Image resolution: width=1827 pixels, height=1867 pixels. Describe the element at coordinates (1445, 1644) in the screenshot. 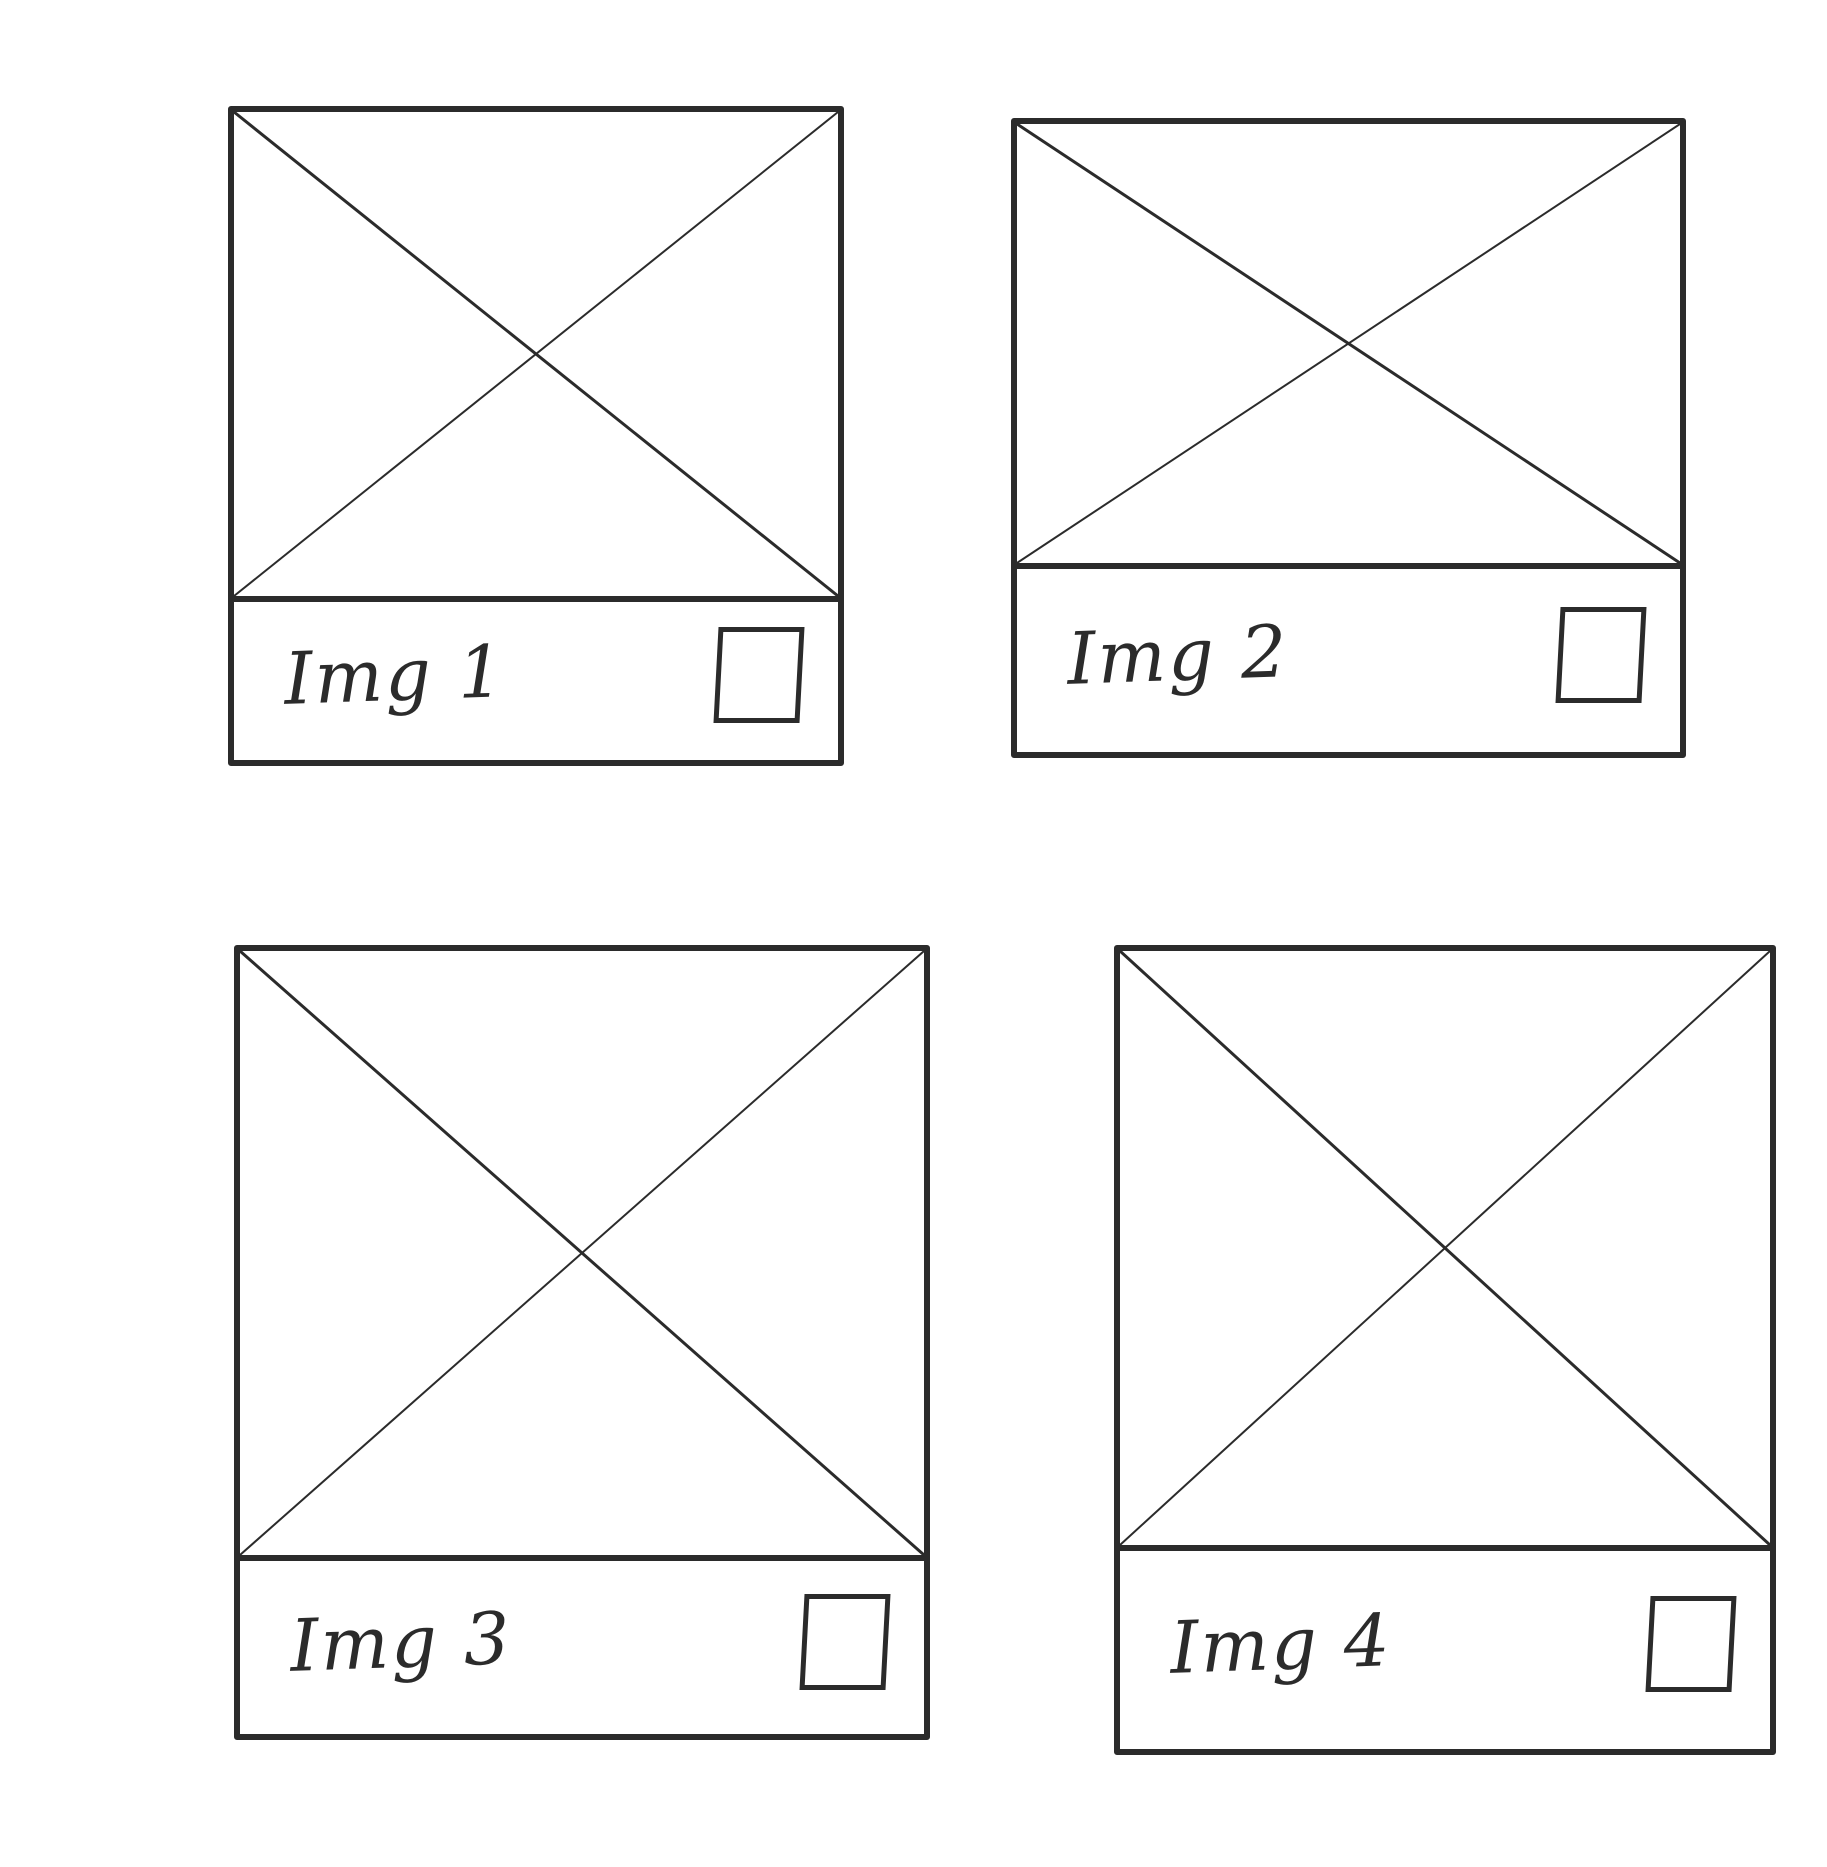

I see `card-footer: Img 4` at that location.